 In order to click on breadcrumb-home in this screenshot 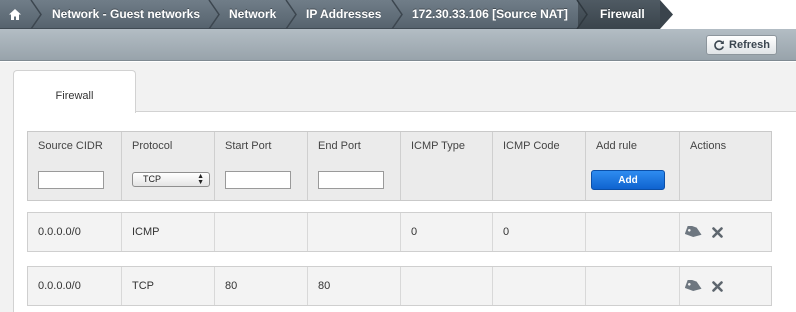, I will do `click(15, 14)`.